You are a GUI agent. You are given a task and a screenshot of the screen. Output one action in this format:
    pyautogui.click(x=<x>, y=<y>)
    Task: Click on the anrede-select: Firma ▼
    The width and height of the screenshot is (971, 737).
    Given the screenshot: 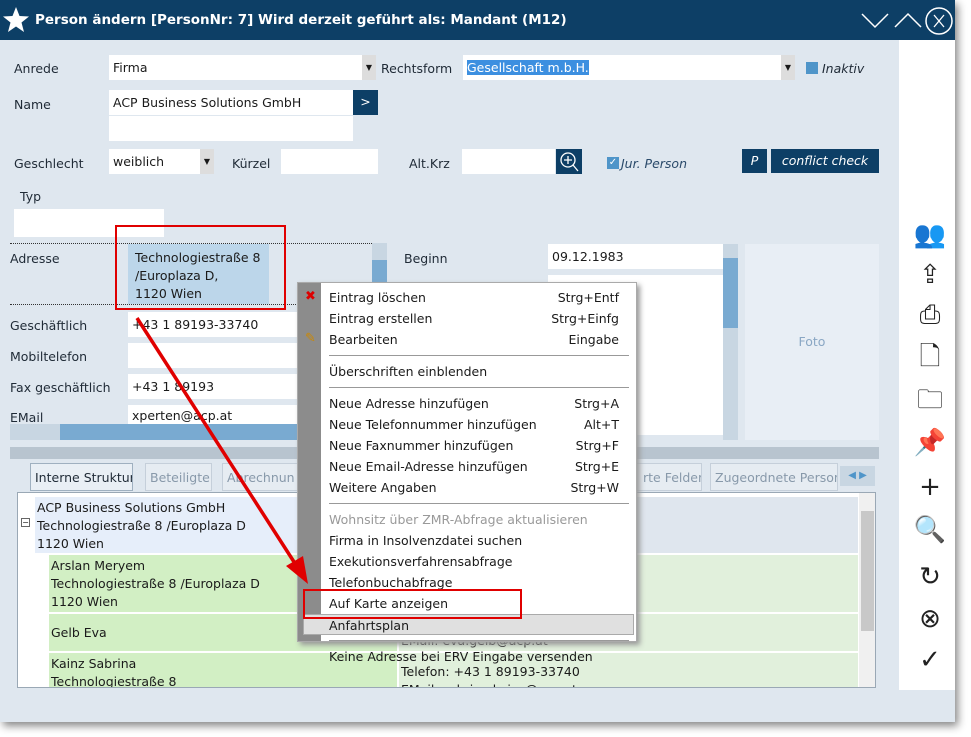 What is the action you would take?
    pyautogui.click(x=242, y=67)
    